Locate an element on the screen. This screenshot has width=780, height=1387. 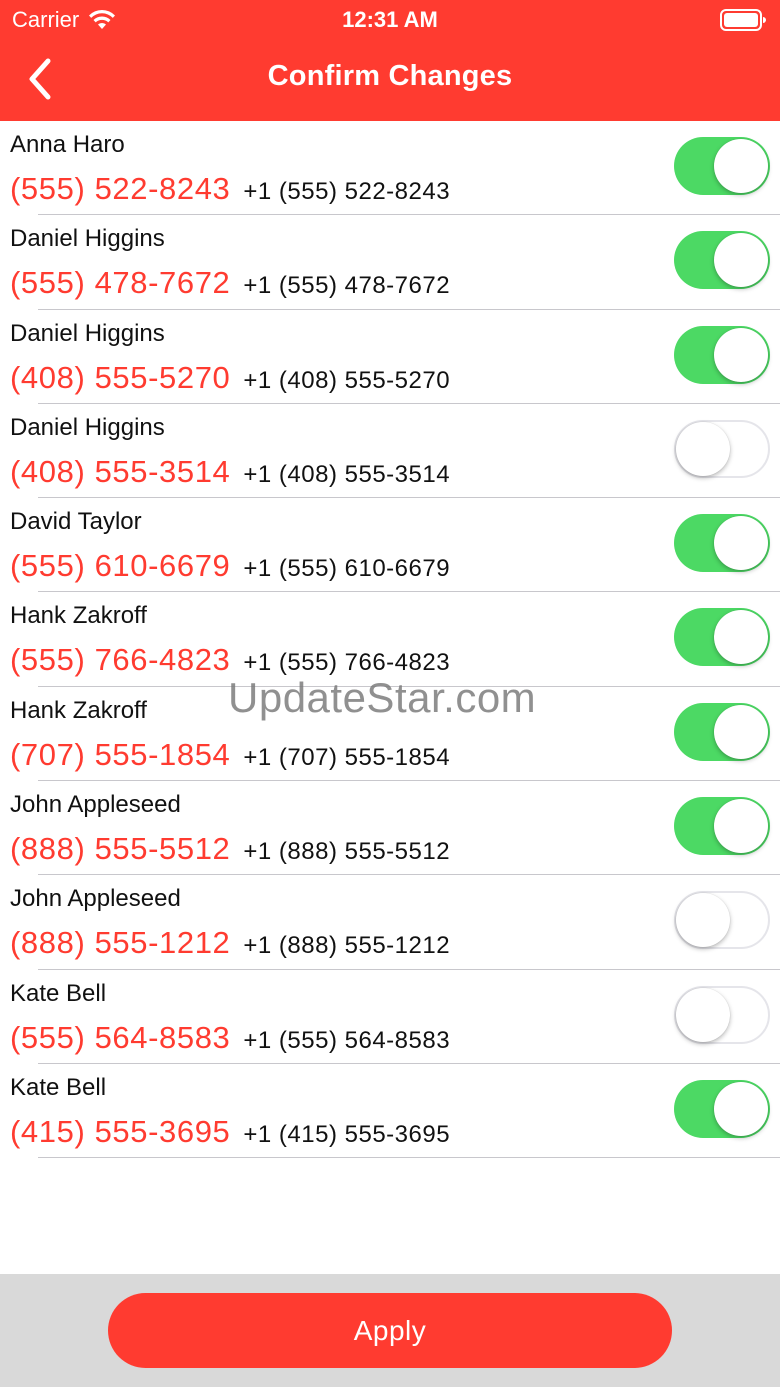
phone-number-international: +1 (888) 555-1212 is located at coordinates (347, 946).